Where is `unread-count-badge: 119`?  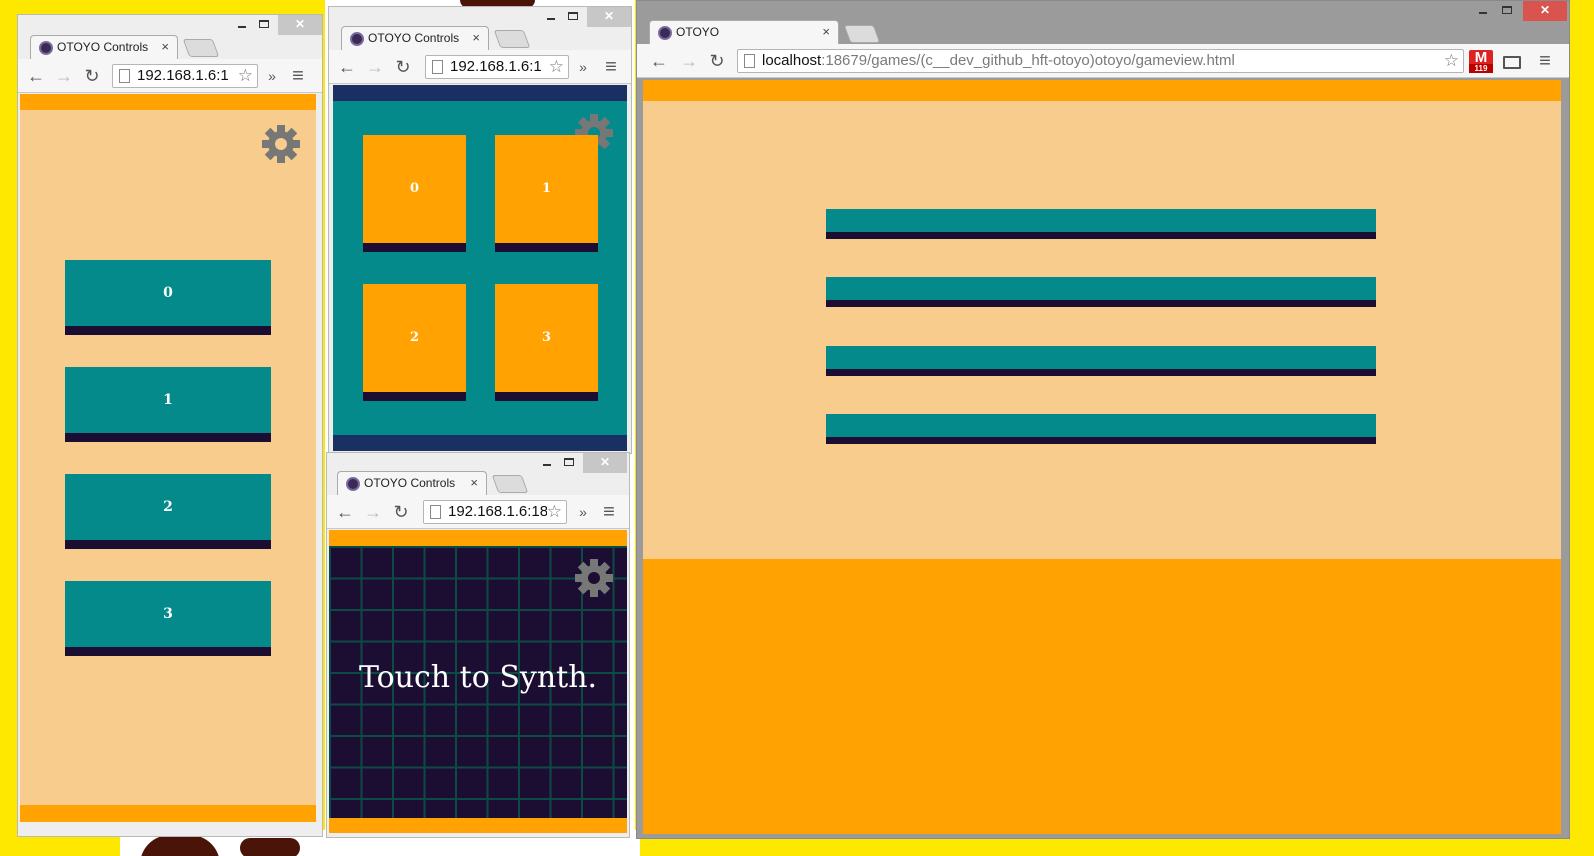 unread-count-badge: 119 is located at coordinates (1481, 68).